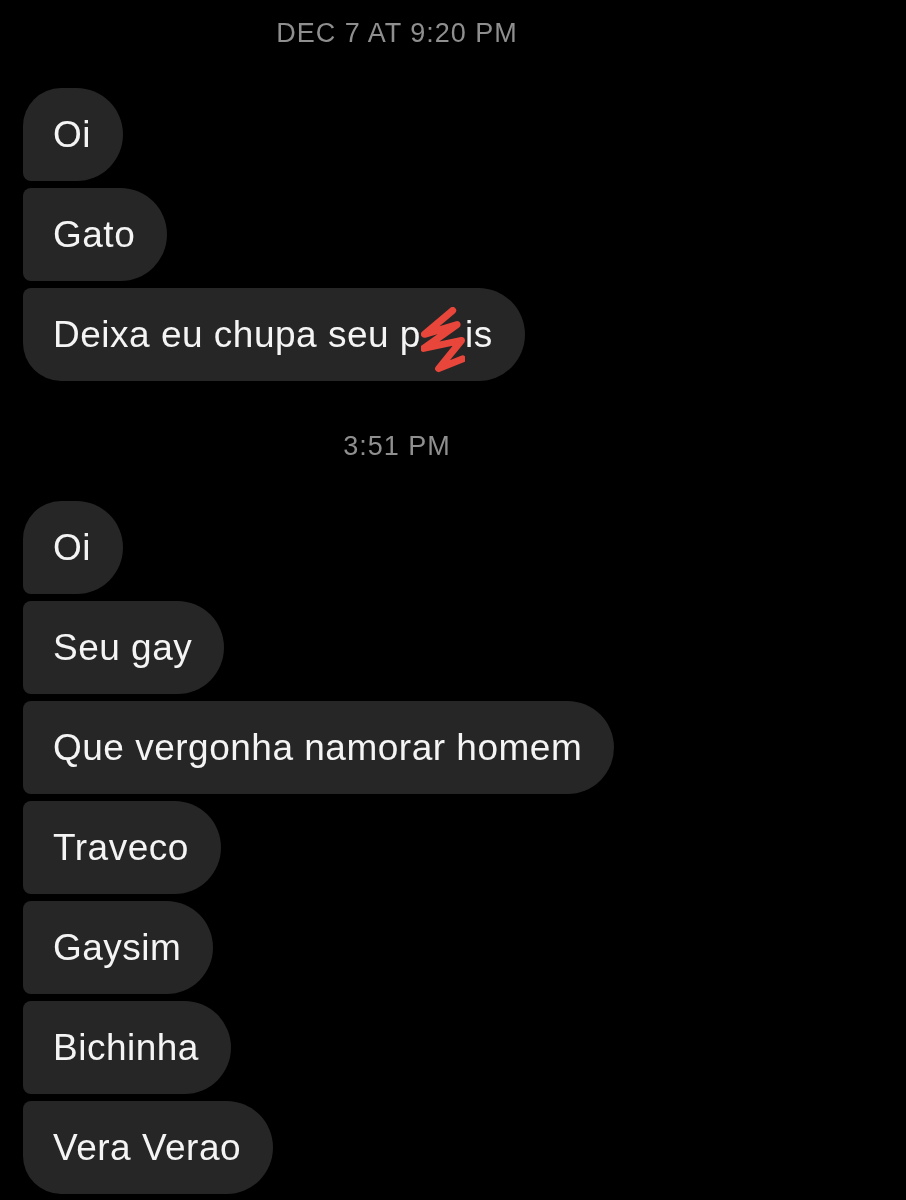  What do you see at coordinates (397, 446) in the screenshot?
I see `timestamp: 3:51 PM` at bounding box center [397, 446].